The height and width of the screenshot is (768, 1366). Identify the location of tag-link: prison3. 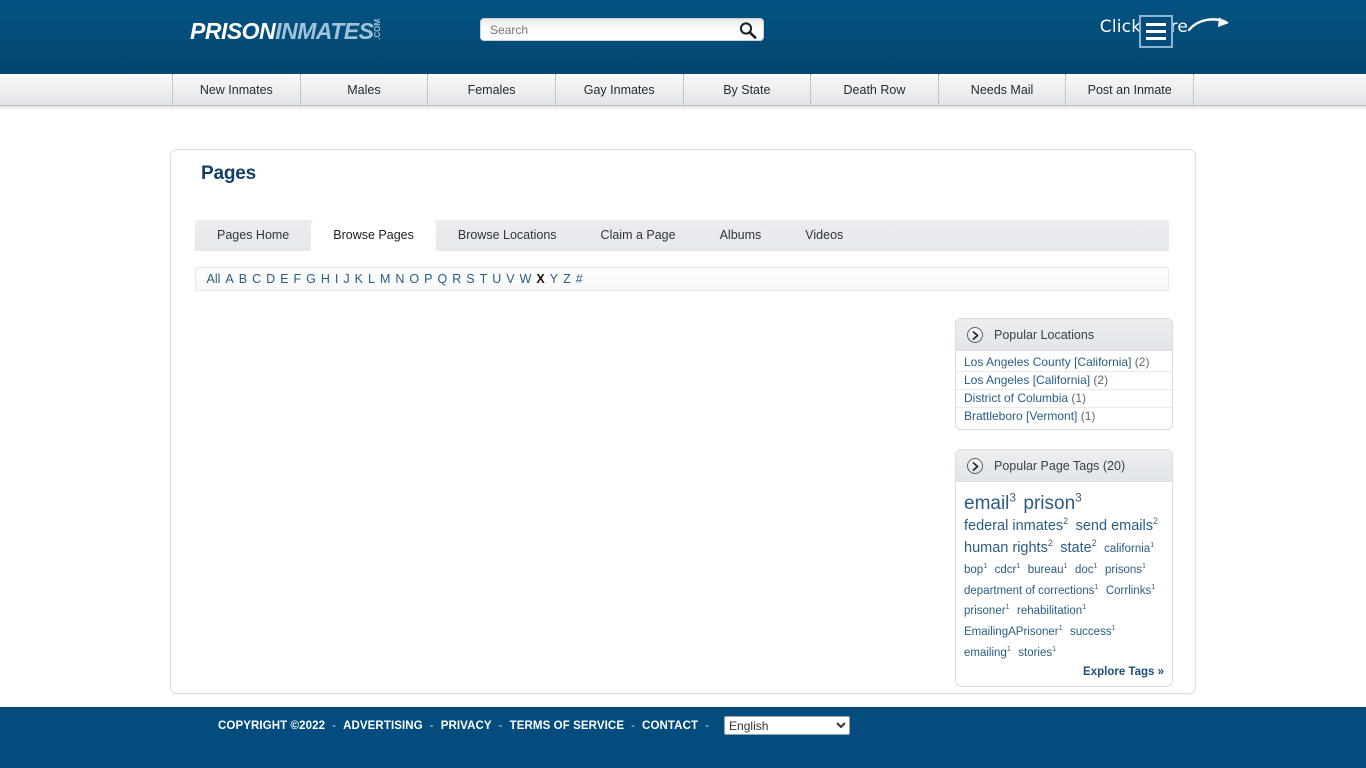
(1052, 503).